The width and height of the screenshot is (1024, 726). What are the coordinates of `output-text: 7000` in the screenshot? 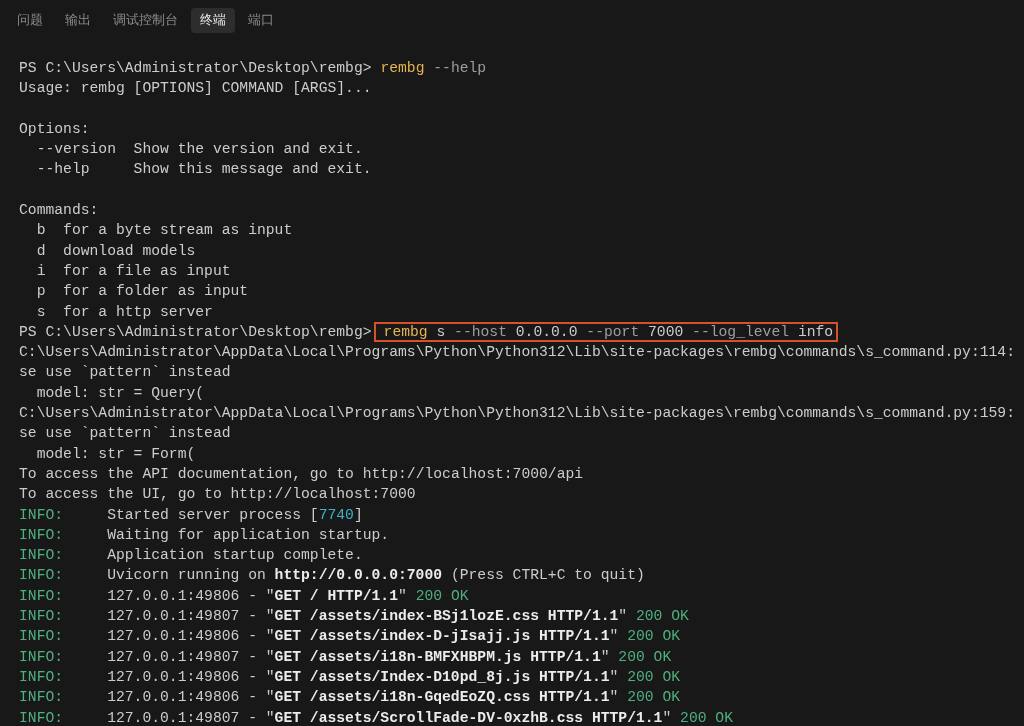 It's located at (665, 331).